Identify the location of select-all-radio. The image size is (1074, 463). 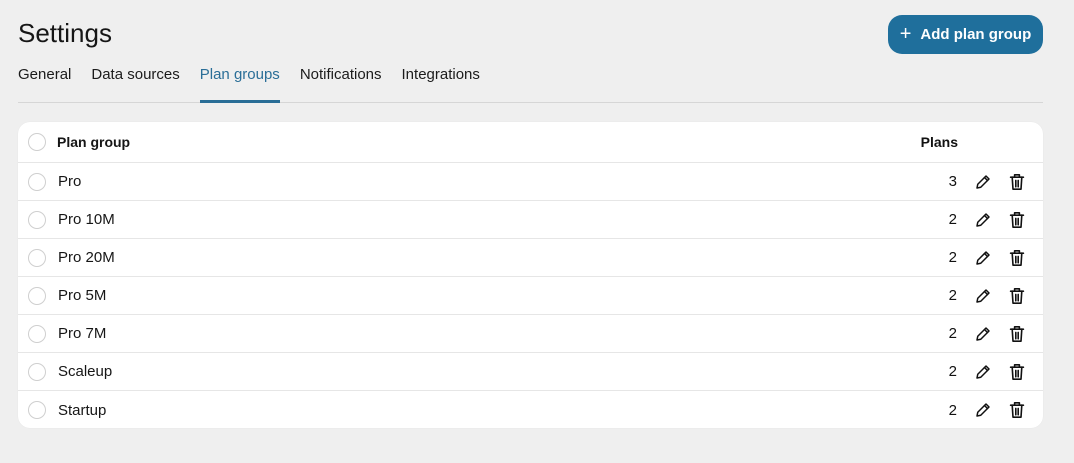
(37, 142).